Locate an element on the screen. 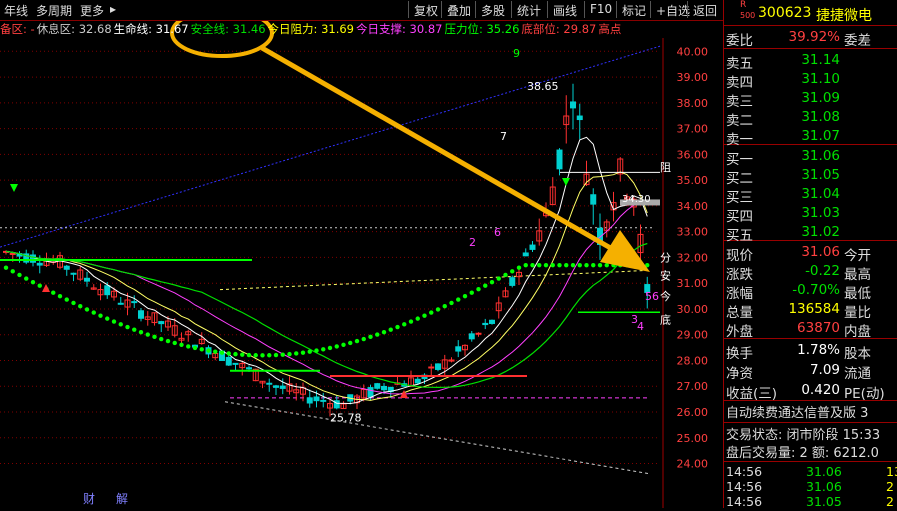  toolbar-button-1: 叠加 is located at coordinates (458, 9).